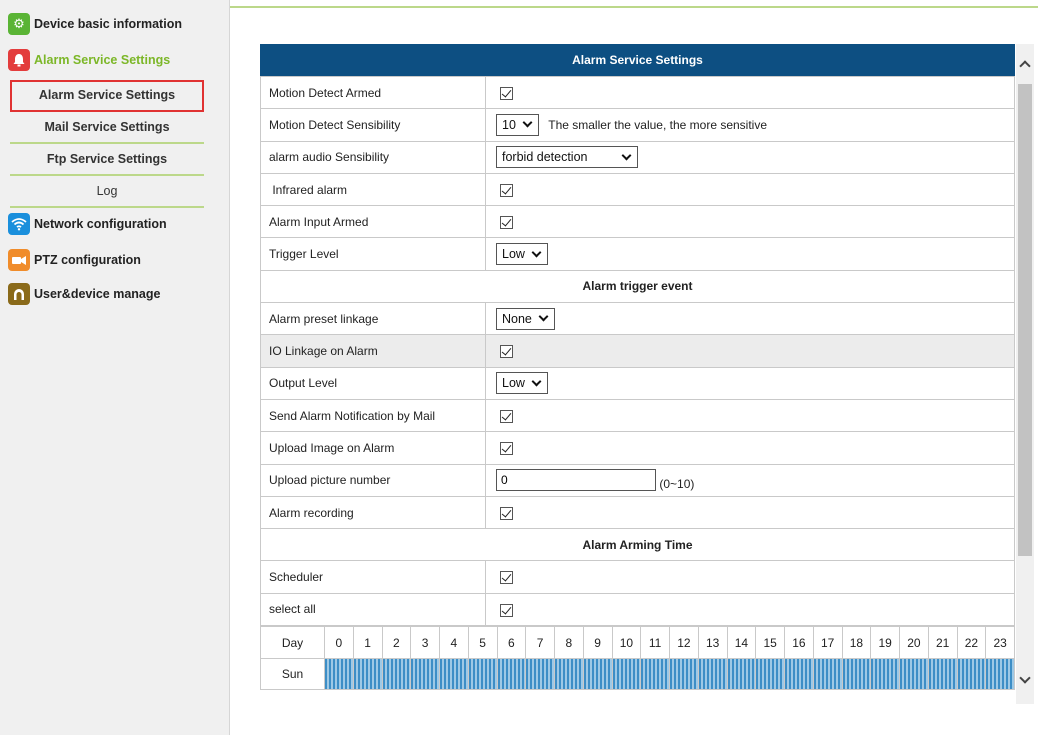  What do you see at coordinates (576, 480) in the screenshot?
I see `upload-picture-number-input` at bounding box center [576, 480].